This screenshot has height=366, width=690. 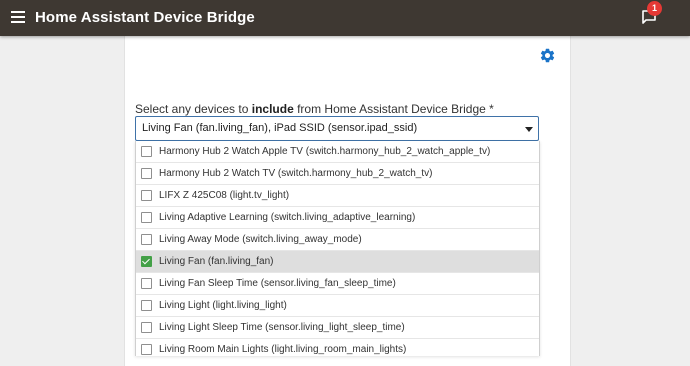 What do you see at coordinates (272, 109) in the screenshot?
I see `include-keyword: include` at bounding box center [272, 109].